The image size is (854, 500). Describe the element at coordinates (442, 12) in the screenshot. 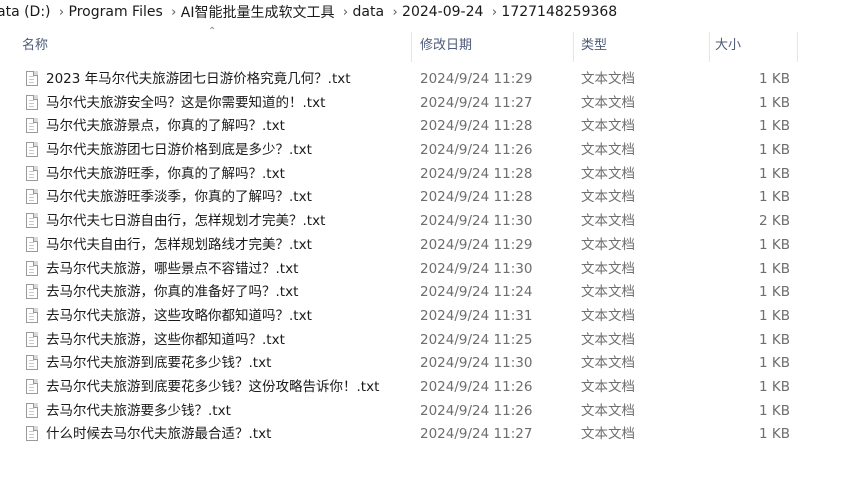

I see `breadcrumb-item: 2024-09-24` at that location.